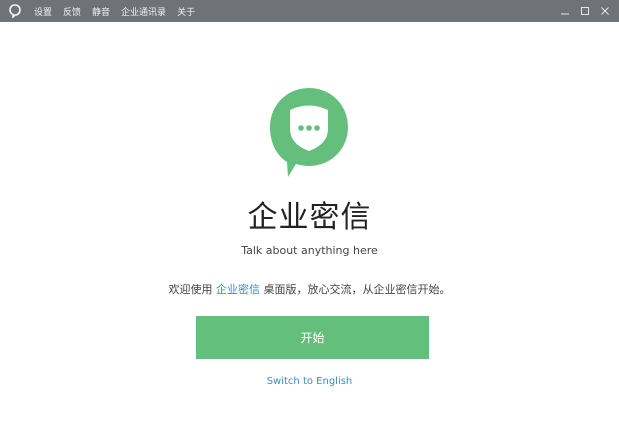 The width and height of the screenshot is (619, 428). What do you see at coordinates (309, 250) in the screenshot?
I see `tagline: Talk about anything here` at bounding box center [309, 250].